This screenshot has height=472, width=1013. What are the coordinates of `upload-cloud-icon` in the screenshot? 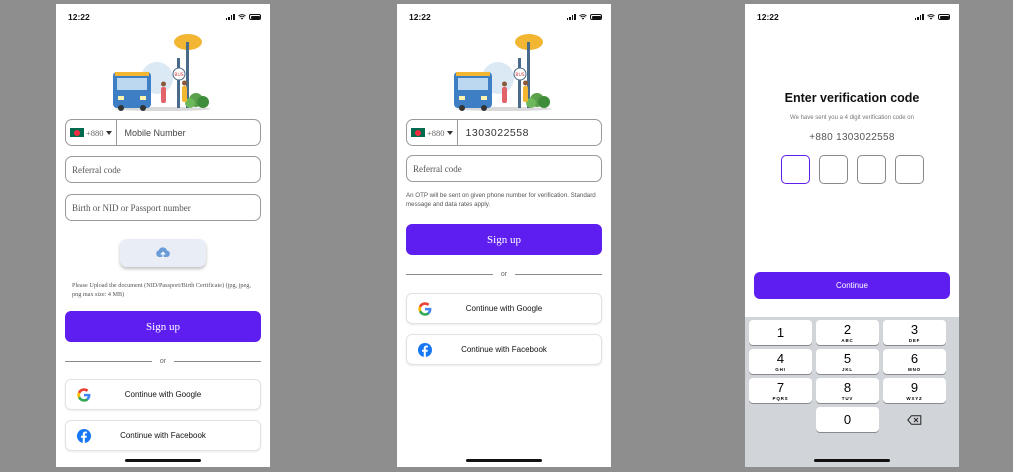 It's located at (163, 253).